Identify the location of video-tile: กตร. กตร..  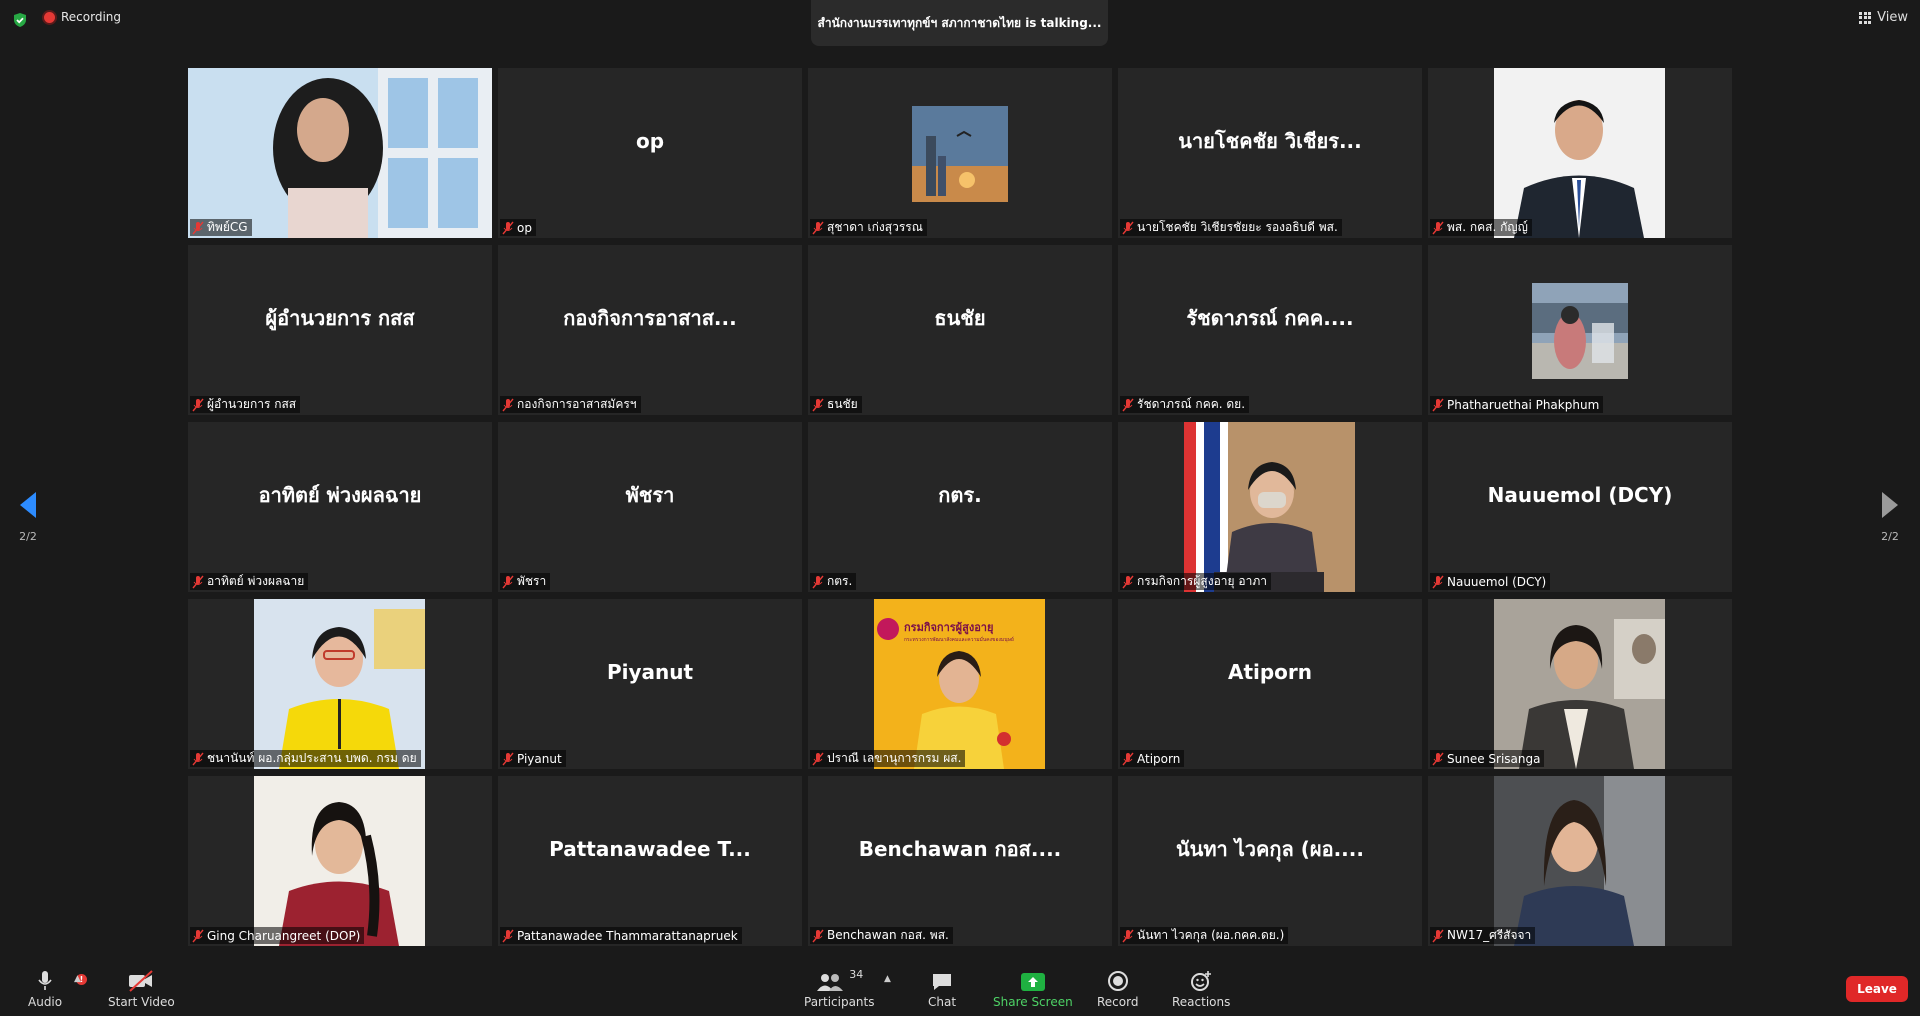
(960, 507).